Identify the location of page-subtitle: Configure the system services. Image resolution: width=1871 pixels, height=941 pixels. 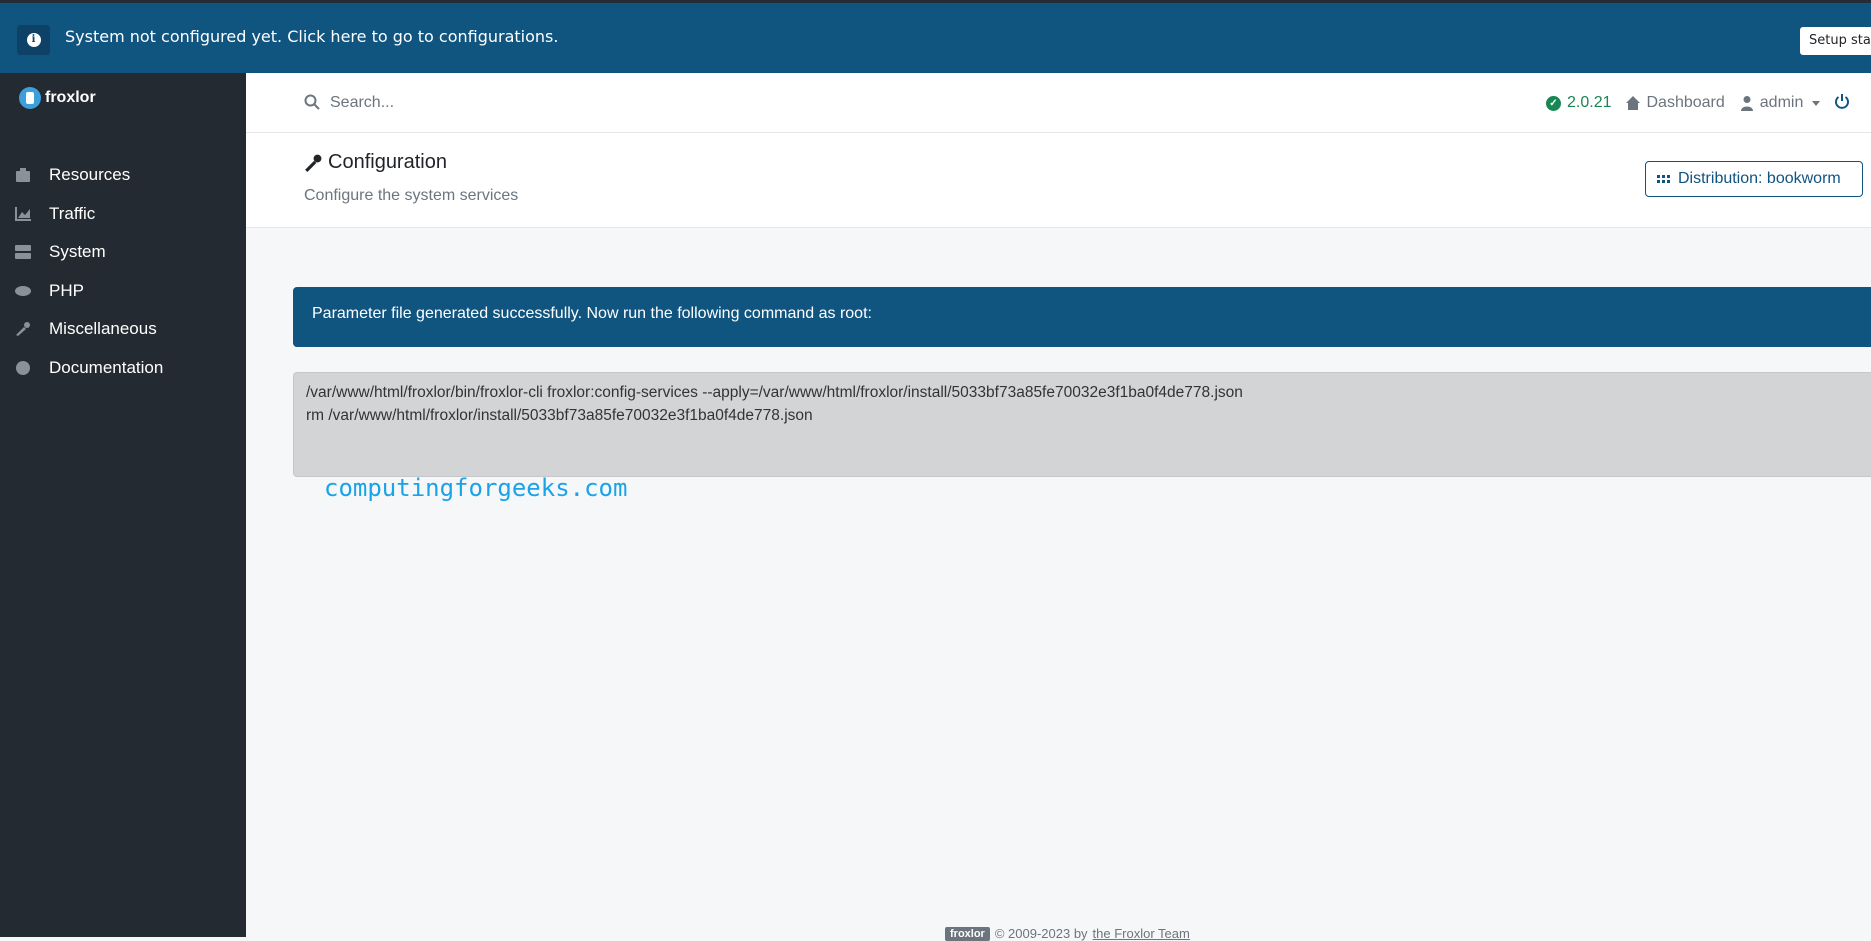
(411, 195).